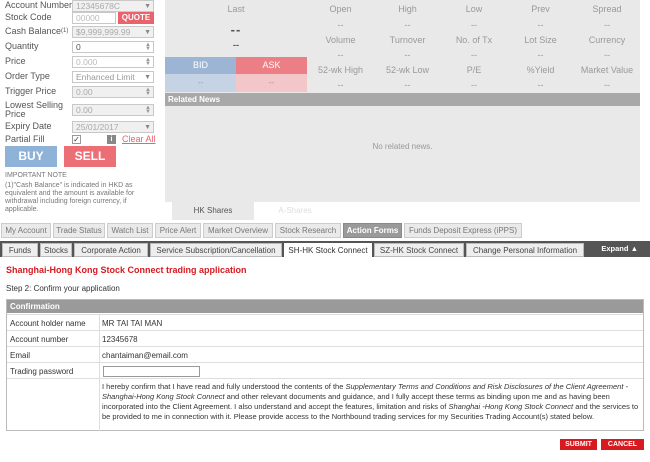 The height and width of the screenshot is (462, 650). I want to click on ask-value: --, so click(271, 83).